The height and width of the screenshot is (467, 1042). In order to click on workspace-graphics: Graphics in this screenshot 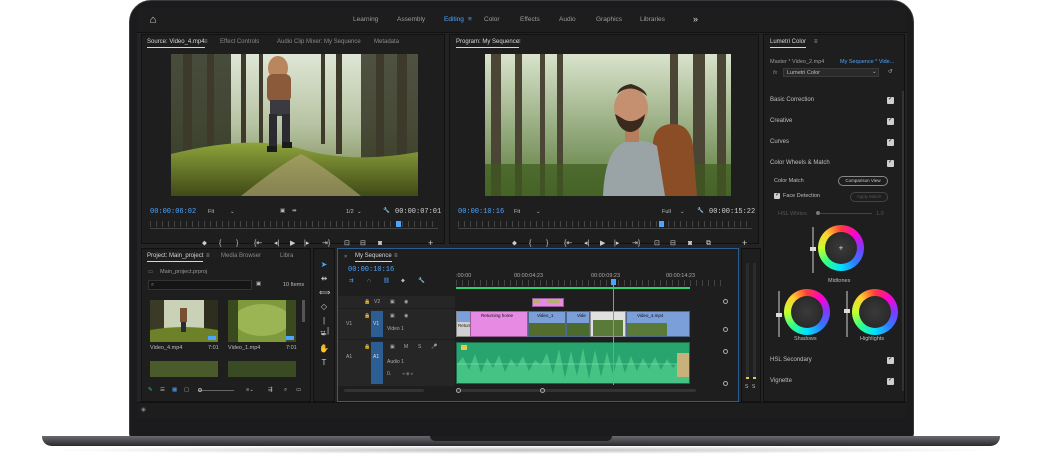, I will do `click(609, 19)`.